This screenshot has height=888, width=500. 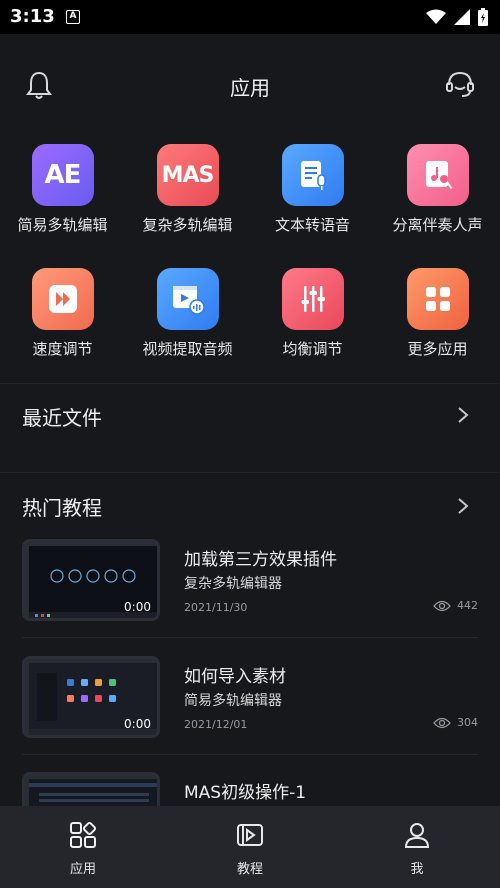 I want to click on signal-icon, so click(x=462, y=17).